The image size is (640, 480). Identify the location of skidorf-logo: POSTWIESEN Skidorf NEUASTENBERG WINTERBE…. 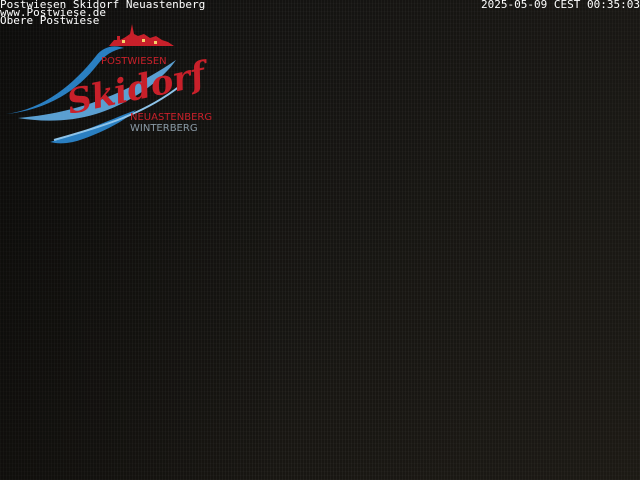
(110, 84).